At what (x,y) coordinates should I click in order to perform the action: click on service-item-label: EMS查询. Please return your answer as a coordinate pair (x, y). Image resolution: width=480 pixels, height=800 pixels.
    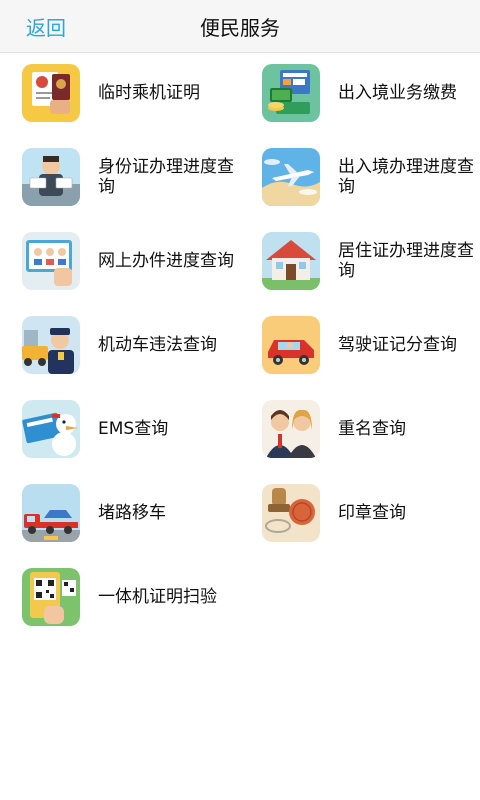
    Looking at the image, I should click on (133, 429).